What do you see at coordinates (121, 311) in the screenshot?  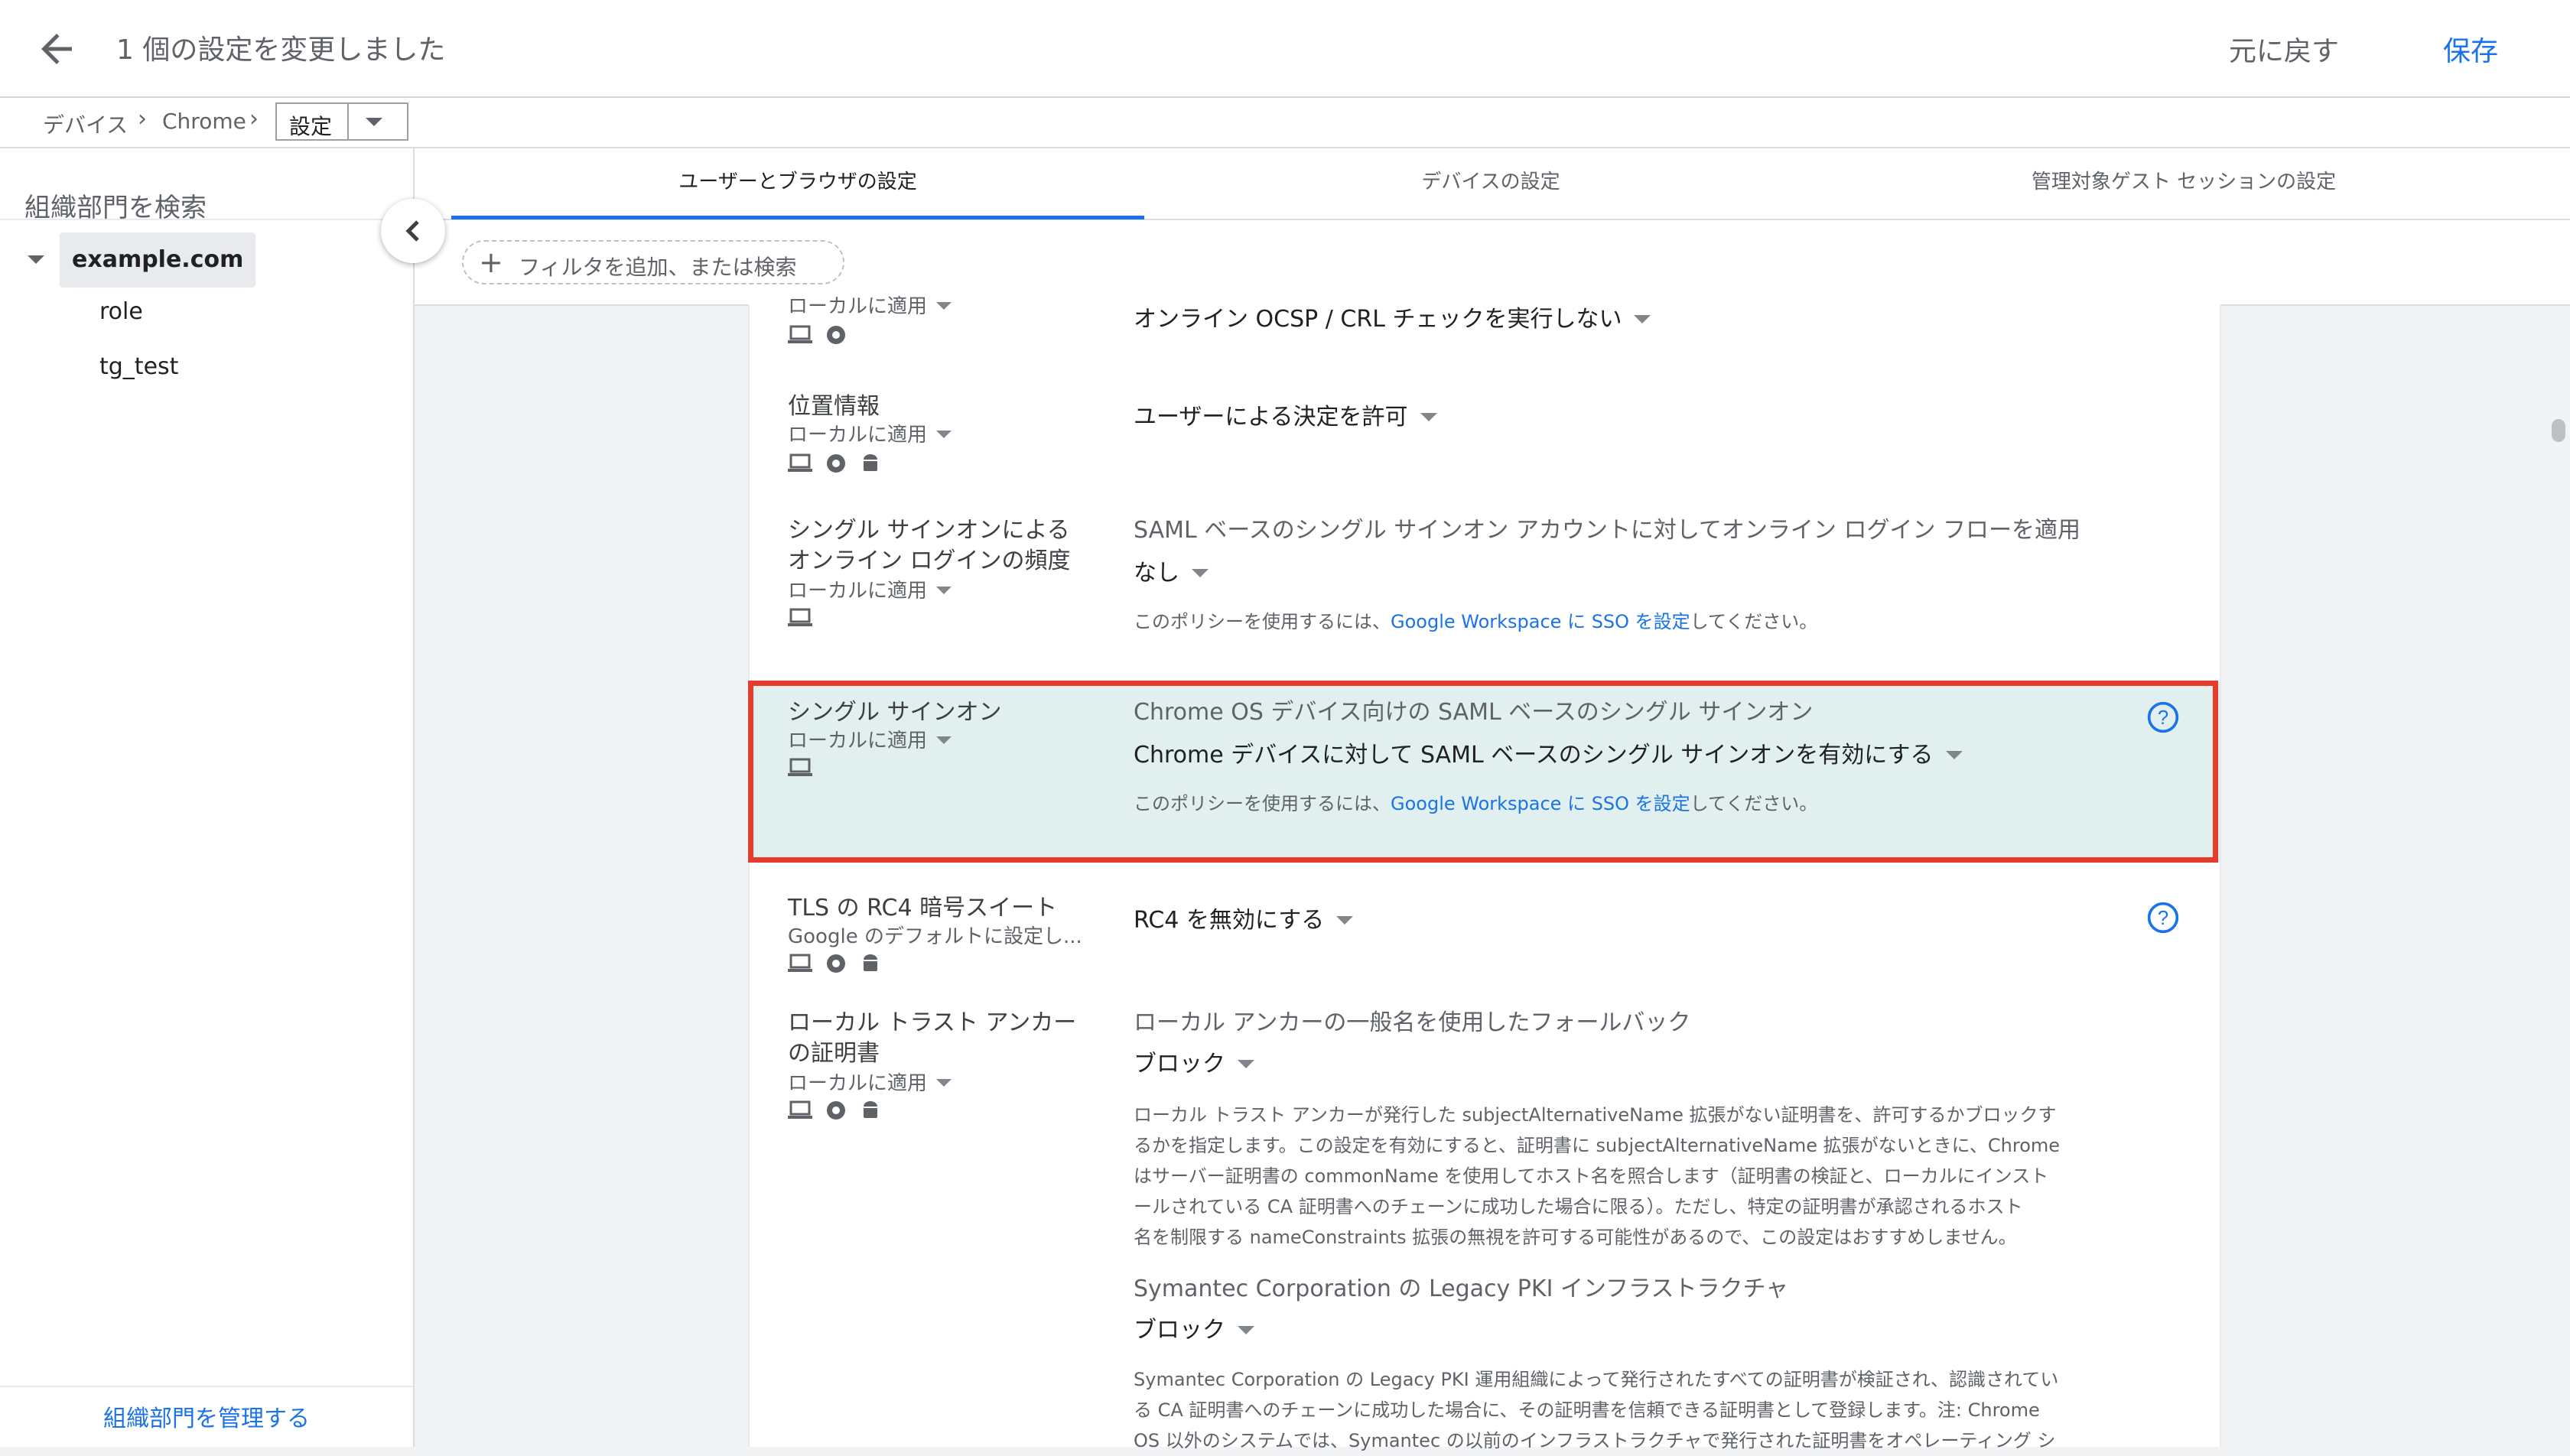 I see `org-unit-role: role` at bounding box center [121, 311].